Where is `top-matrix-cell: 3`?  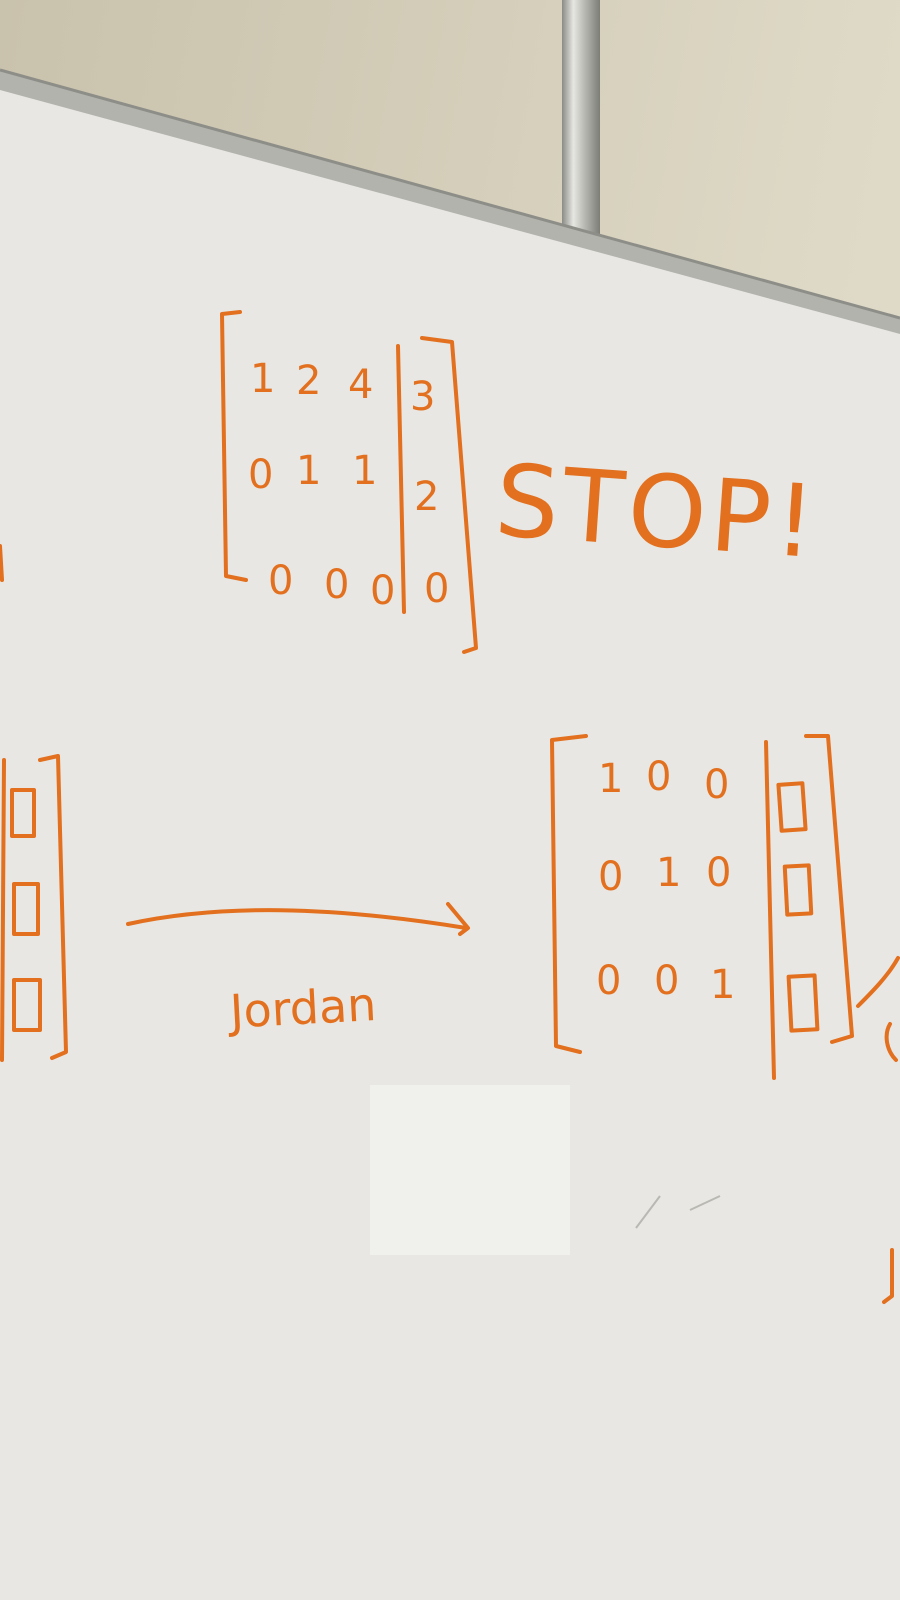
top-matrix-cell: 3 is located at coordinates (422, 397).